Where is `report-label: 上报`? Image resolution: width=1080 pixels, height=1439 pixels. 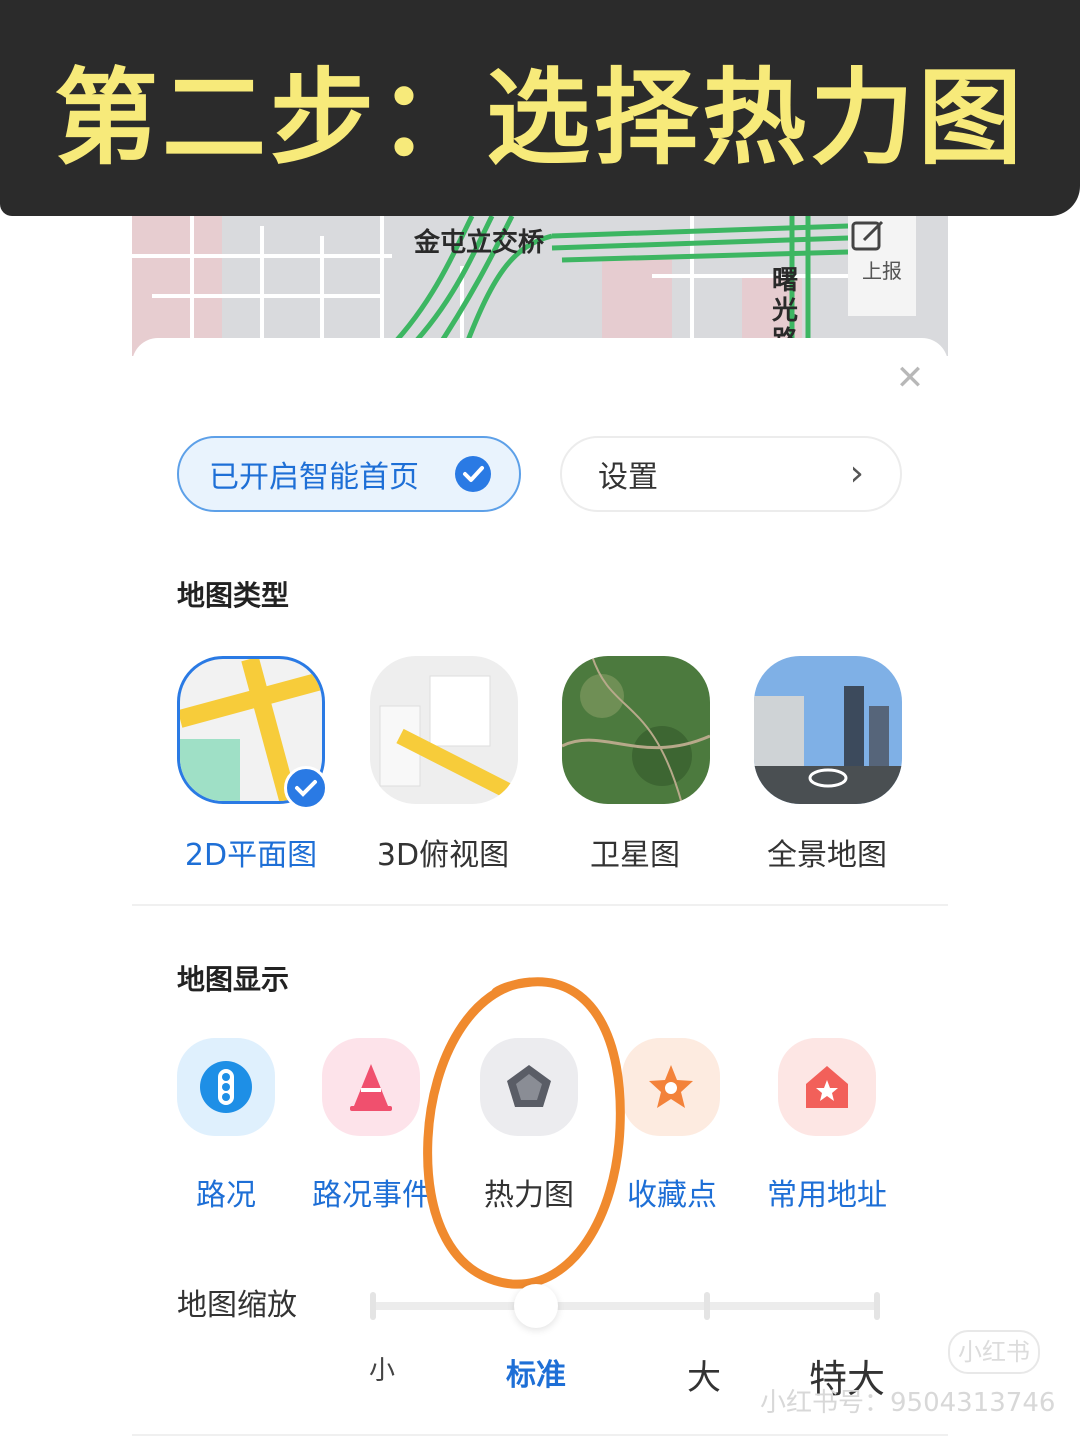
report-label: 上报 is located at coordinates (882, 270).